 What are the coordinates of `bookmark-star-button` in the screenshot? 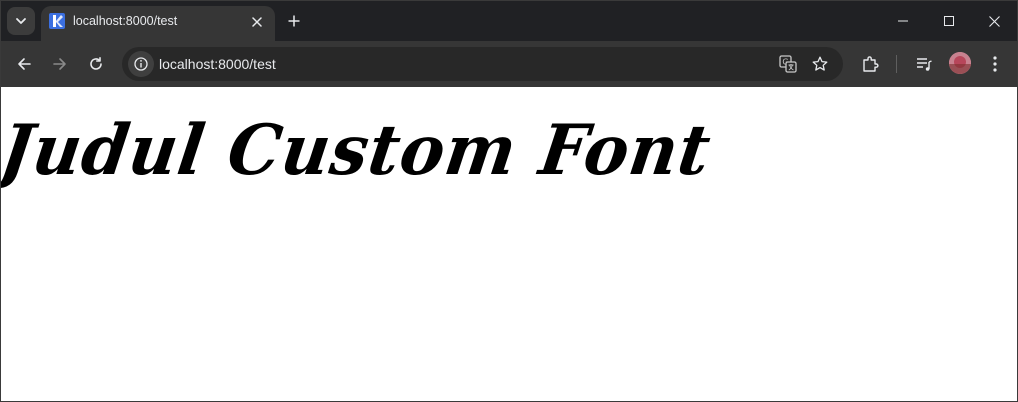 It's located at (820, 64).